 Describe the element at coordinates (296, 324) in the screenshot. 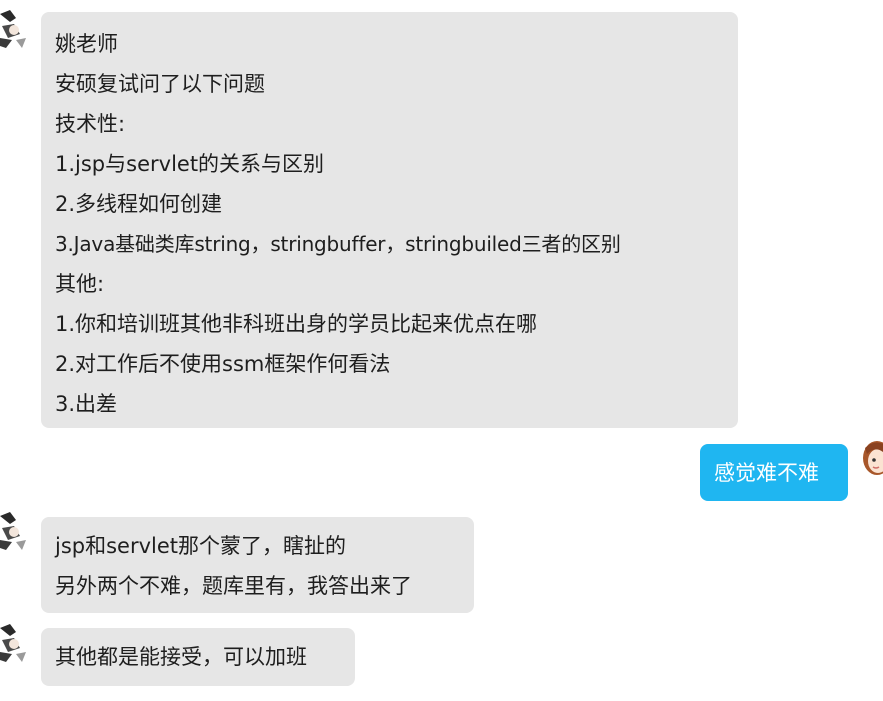

I see `message-line: 1.你和培训班其他非科班出身的学员比起来优点在哪` at that location.